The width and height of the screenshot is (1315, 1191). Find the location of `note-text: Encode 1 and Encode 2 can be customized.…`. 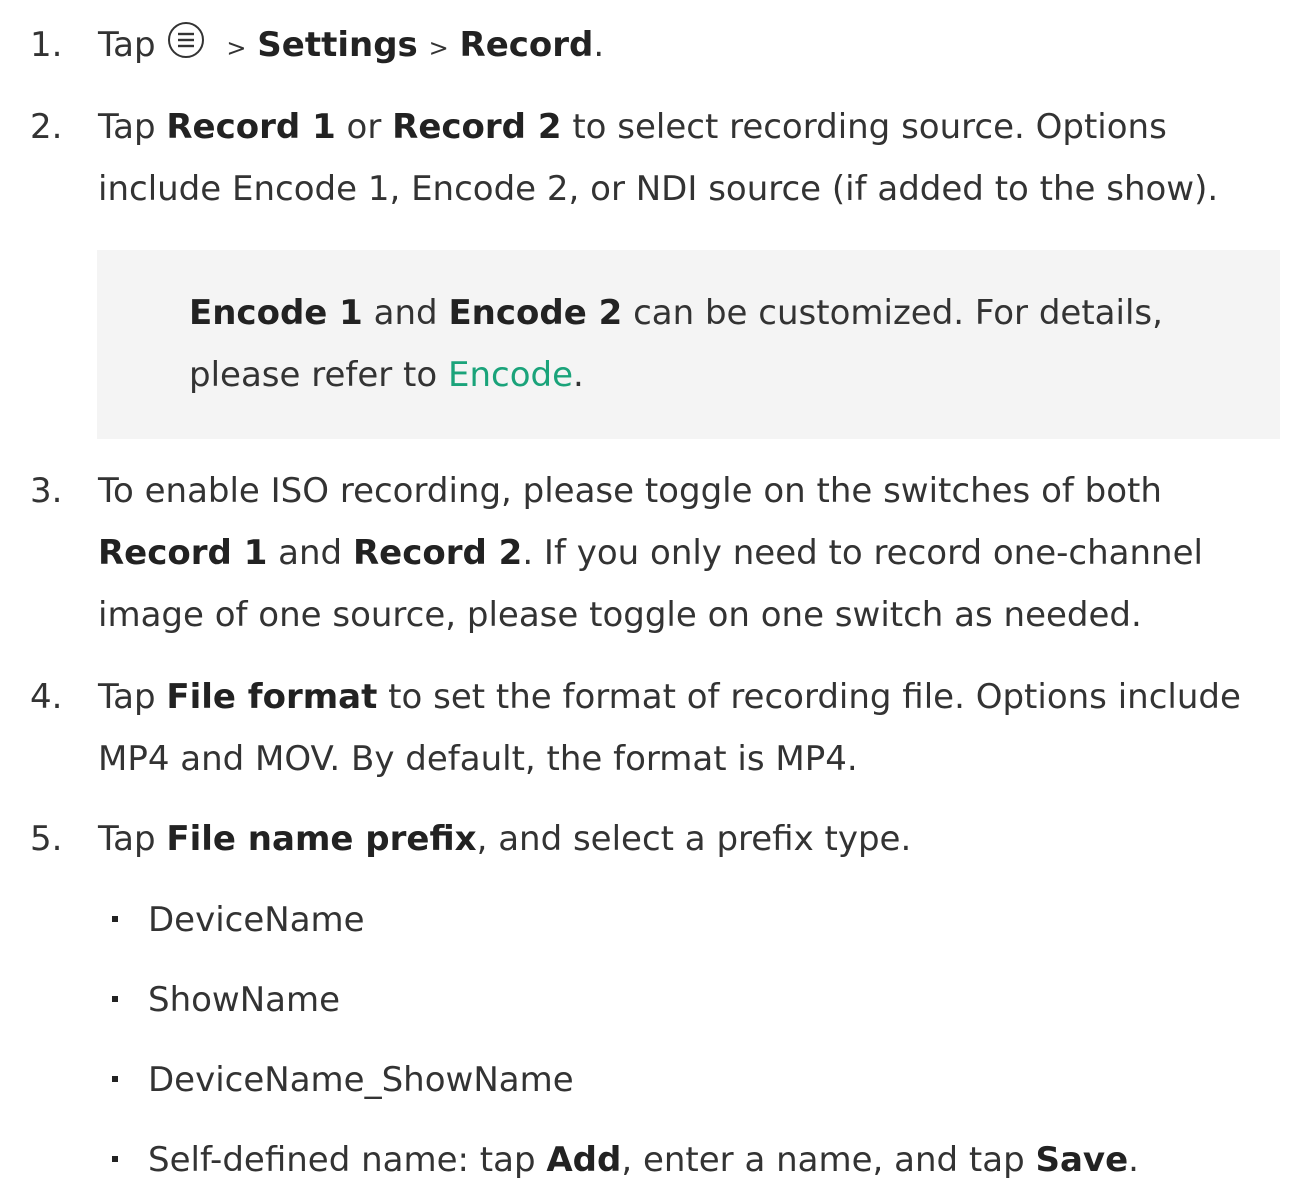

note-text: Encode 1 and Encode 2 can be customized.… is located at coordinates (676, 344).